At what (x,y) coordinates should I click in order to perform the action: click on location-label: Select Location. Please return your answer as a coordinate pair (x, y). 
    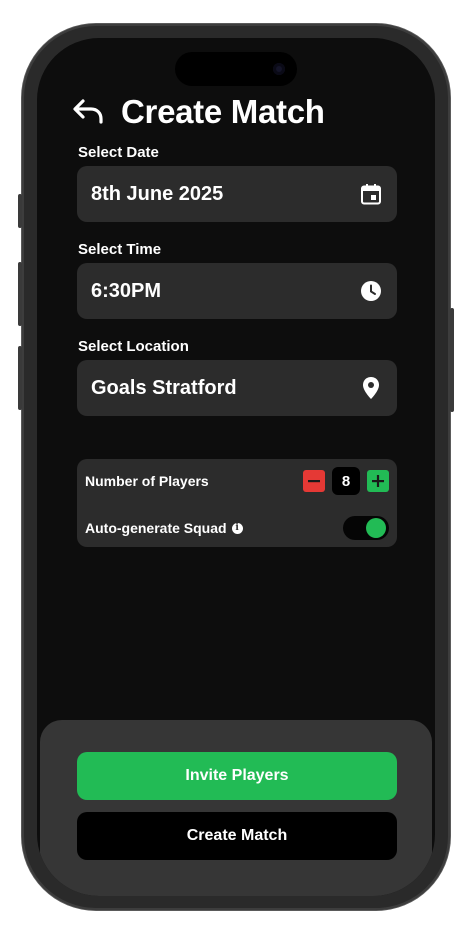
    Looking at the image, I should click on (133, 346).